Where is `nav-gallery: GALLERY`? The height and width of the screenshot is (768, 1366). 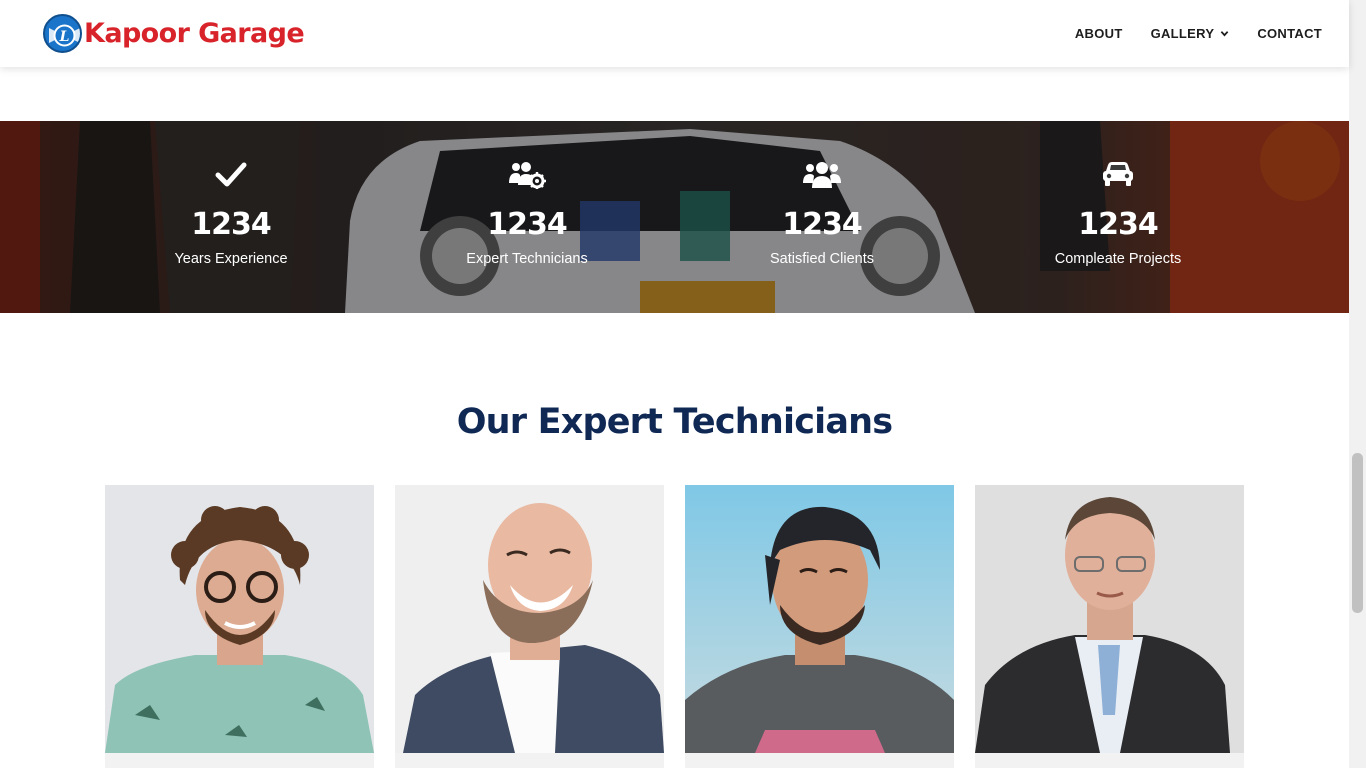 nav-gallery: GALLERY is located at coordinates (1190, 33).